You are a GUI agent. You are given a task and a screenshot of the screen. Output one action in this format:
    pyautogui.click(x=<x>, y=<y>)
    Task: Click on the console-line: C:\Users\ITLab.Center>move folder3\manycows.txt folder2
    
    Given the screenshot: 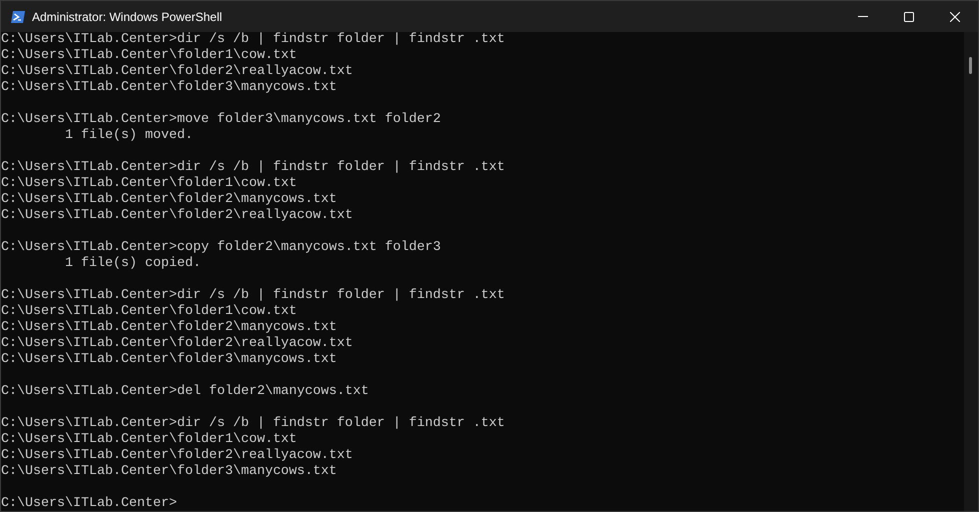 What is the action you would take?
    pyautogui.click(x=221, y=120)
    